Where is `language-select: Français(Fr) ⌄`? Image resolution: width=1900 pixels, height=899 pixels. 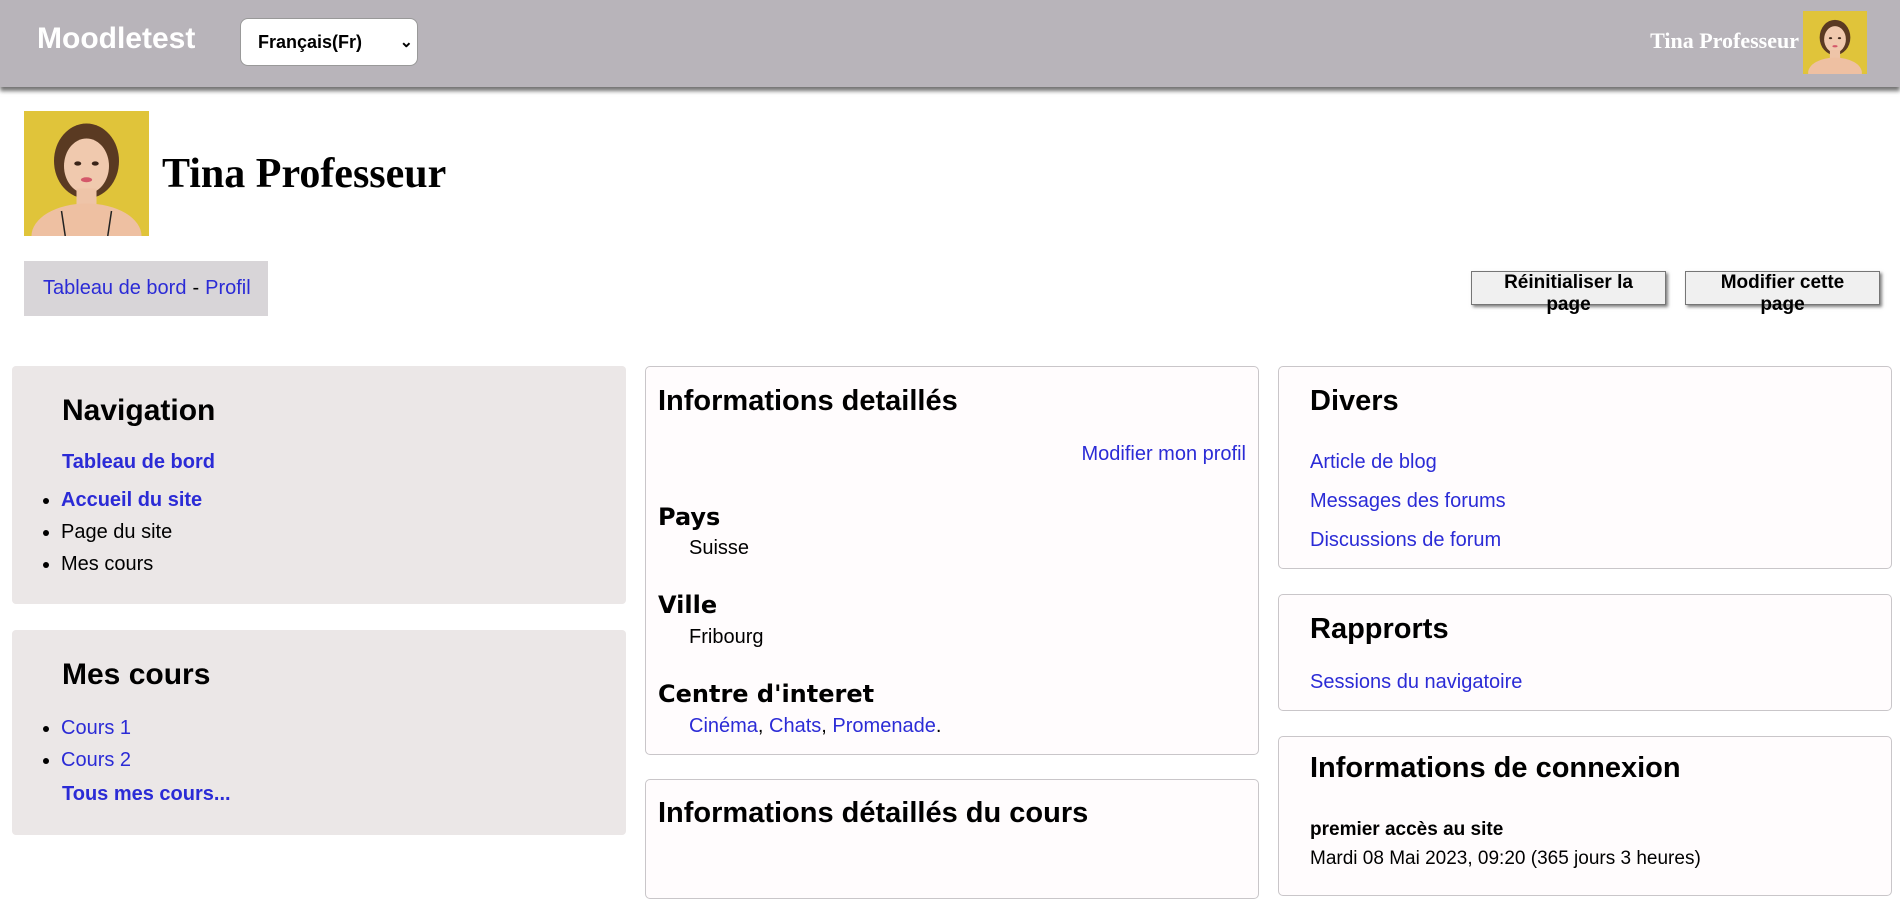 language-select: Français(Fr) ⌄ is located at coordinates (329, 42).